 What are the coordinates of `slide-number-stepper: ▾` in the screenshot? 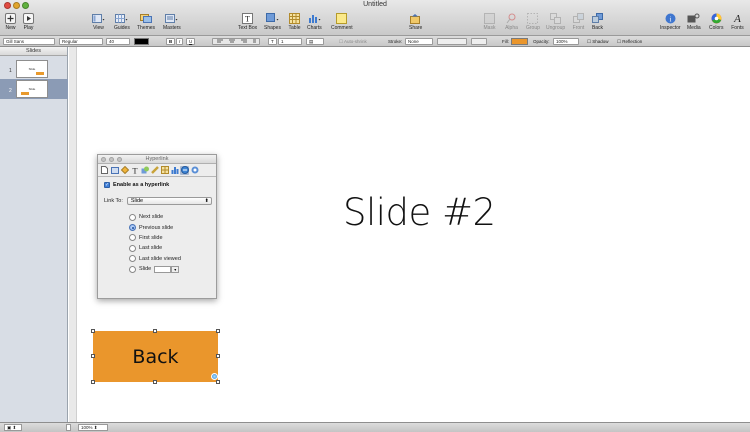 It's located at (175, 269).